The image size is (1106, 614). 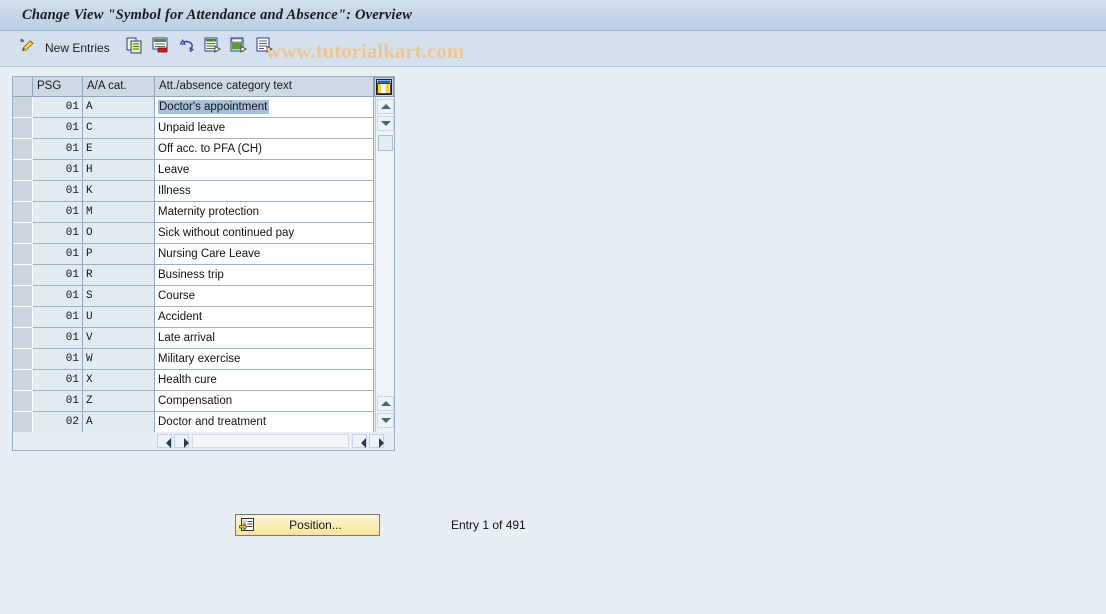 I want to click on cell-aa-cat: V, so click(x=119, y=338).